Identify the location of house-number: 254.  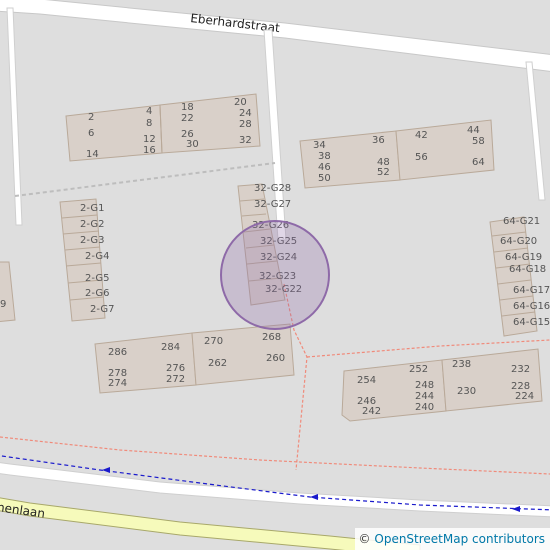
(366, 380).